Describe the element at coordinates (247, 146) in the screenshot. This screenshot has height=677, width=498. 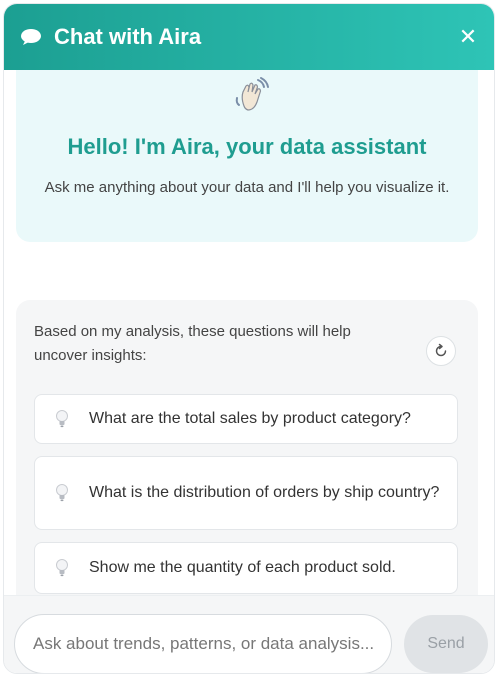
I see `welcome-greeting: Hello! I'm Aira, your data assistant` at that location.